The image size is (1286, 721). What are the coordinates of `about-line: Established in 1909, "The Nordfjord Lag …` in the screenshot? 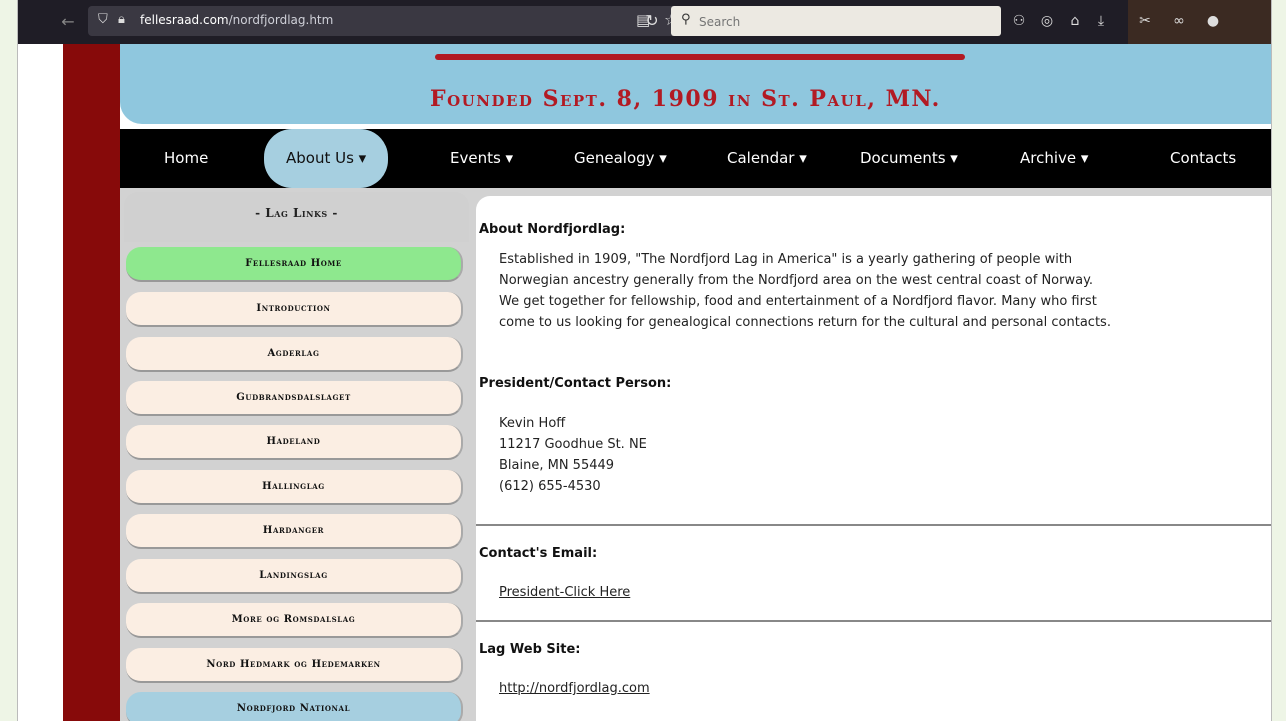 It's located at (786, 259).